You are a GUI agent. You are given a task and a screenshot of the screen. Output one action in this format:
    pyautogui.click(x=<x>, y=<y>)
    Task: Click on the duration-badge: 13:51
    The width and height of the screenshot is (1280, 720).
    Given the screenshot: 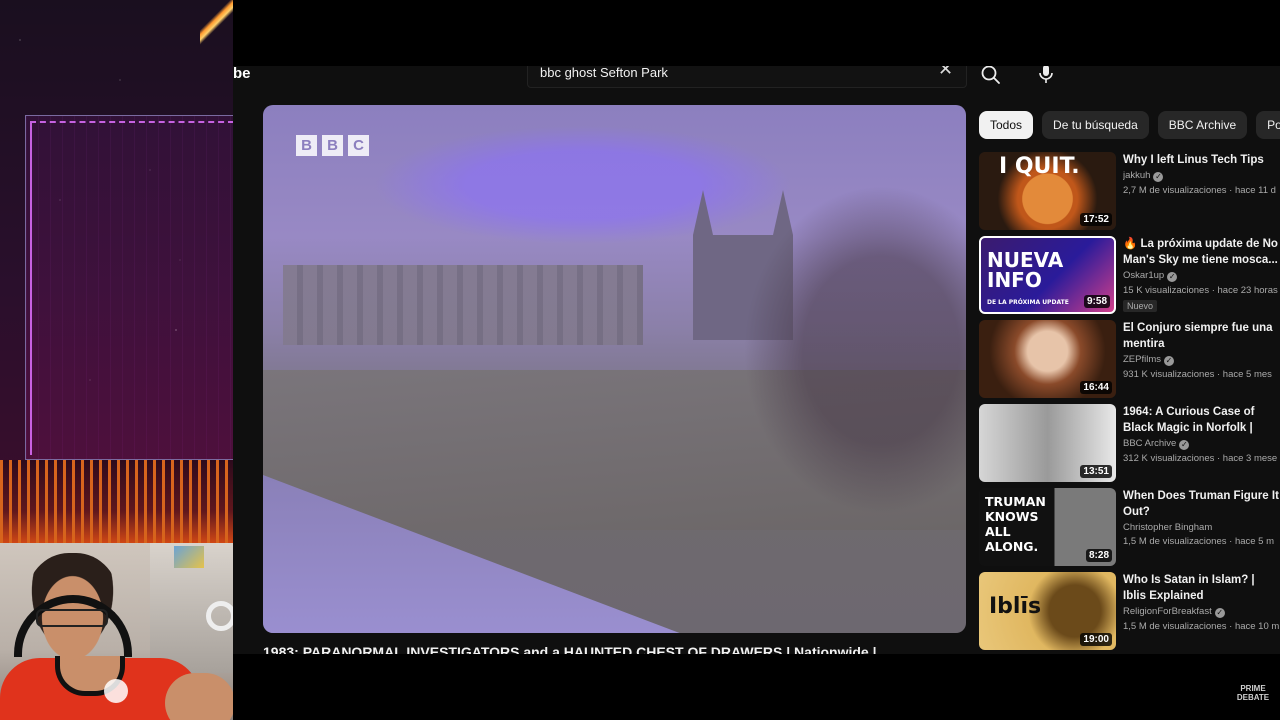 What is the action you would take?
    pyautogui.click(x=1096, y=471)
    